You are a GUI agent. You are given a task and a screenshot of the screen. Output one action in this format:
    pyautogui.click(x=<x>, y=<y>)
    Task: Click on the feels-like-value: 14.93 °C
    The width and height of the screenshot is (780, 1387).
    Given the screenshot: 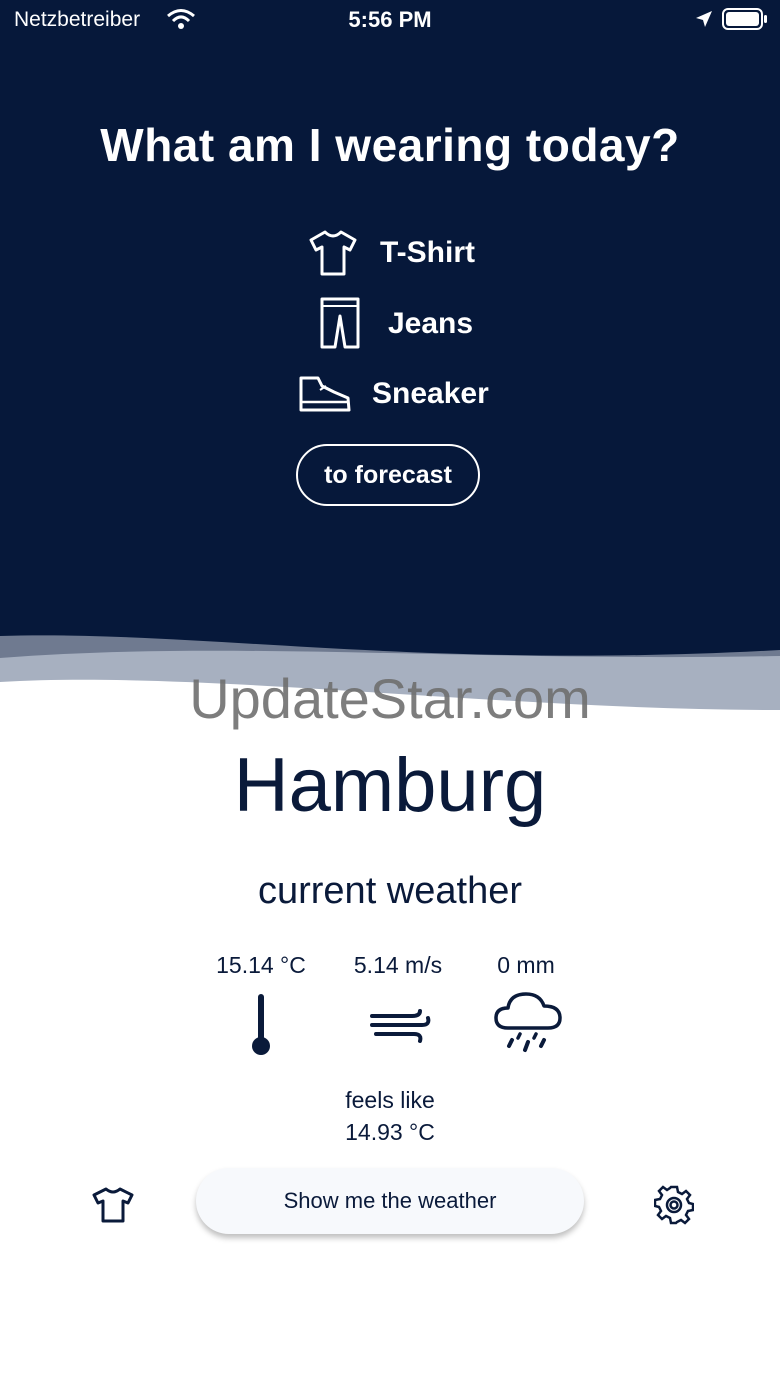 What is the action you would take?
    pyautogui.click(x=390, y=1132)
    